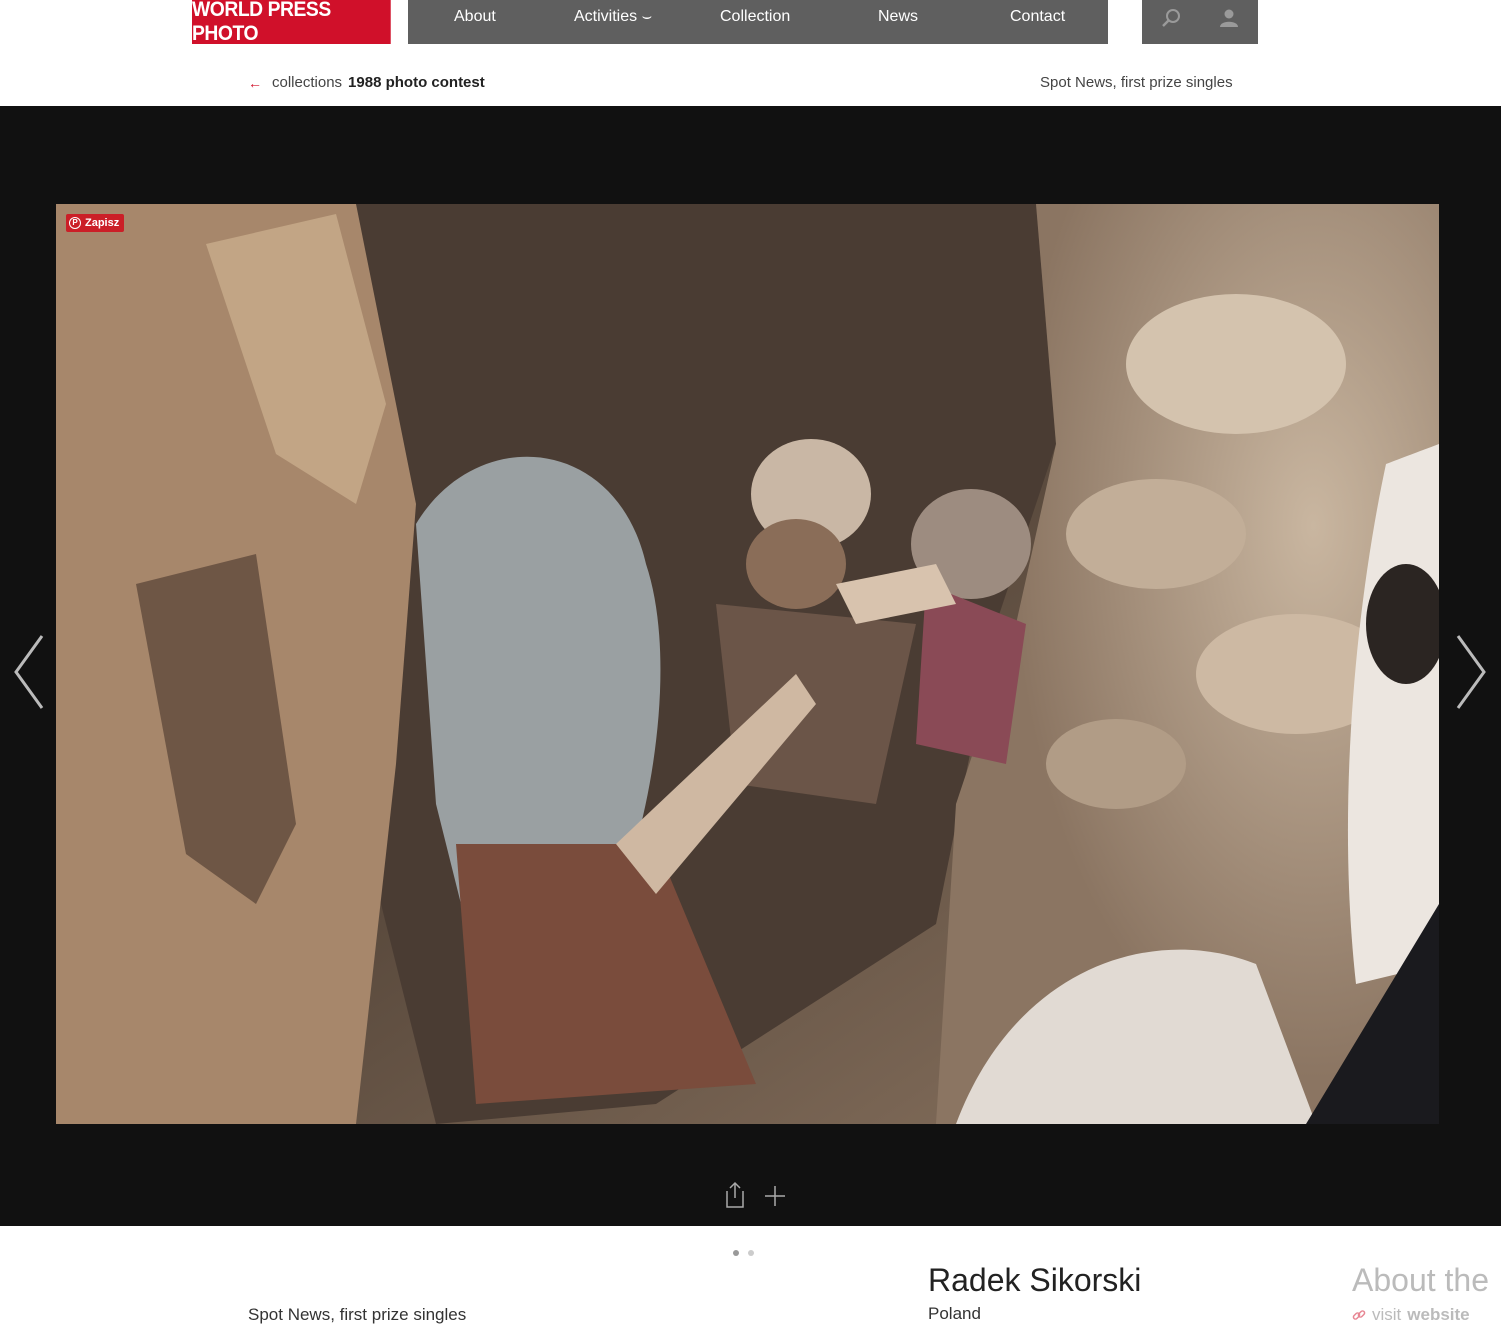 This screenshot has width=1501, height=1331. What do you see at coordinates (755, 17) in the screenshot?
I see `nav-collection: Collection` at bounding box center [755, 17].